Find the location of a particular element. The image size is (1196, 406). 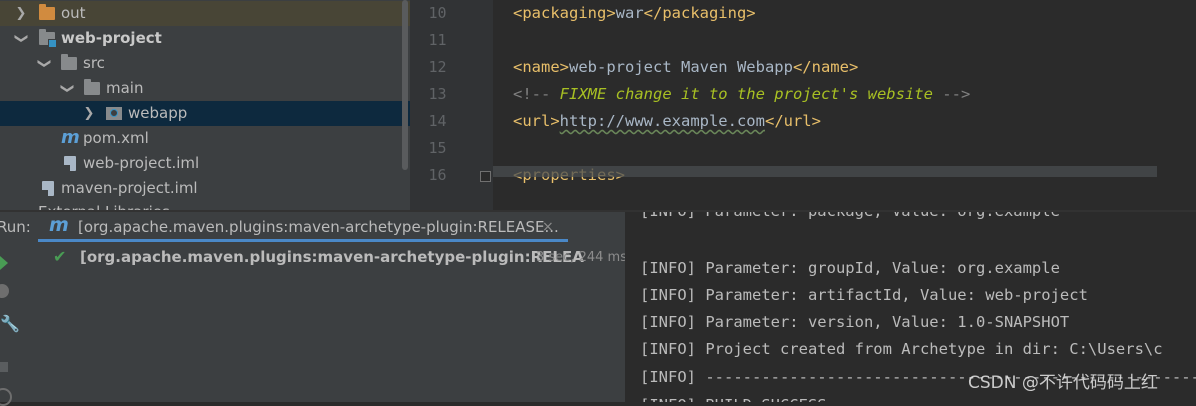

code-line-12: <name>web-project Maven Webapp</name> is located at coordinates (685, 67).